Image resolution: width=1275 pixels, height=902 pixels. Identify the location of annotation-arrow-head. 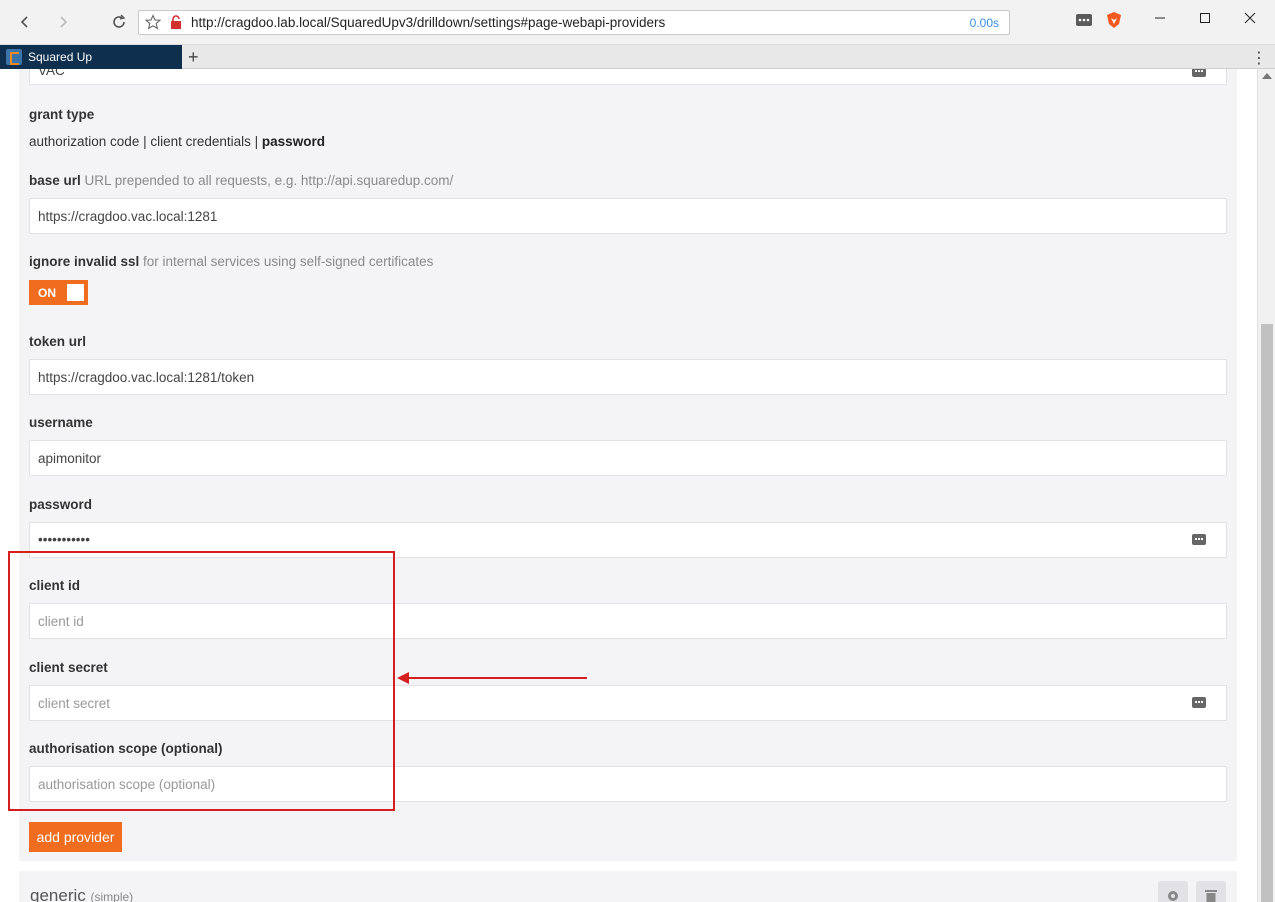
(403, 678).